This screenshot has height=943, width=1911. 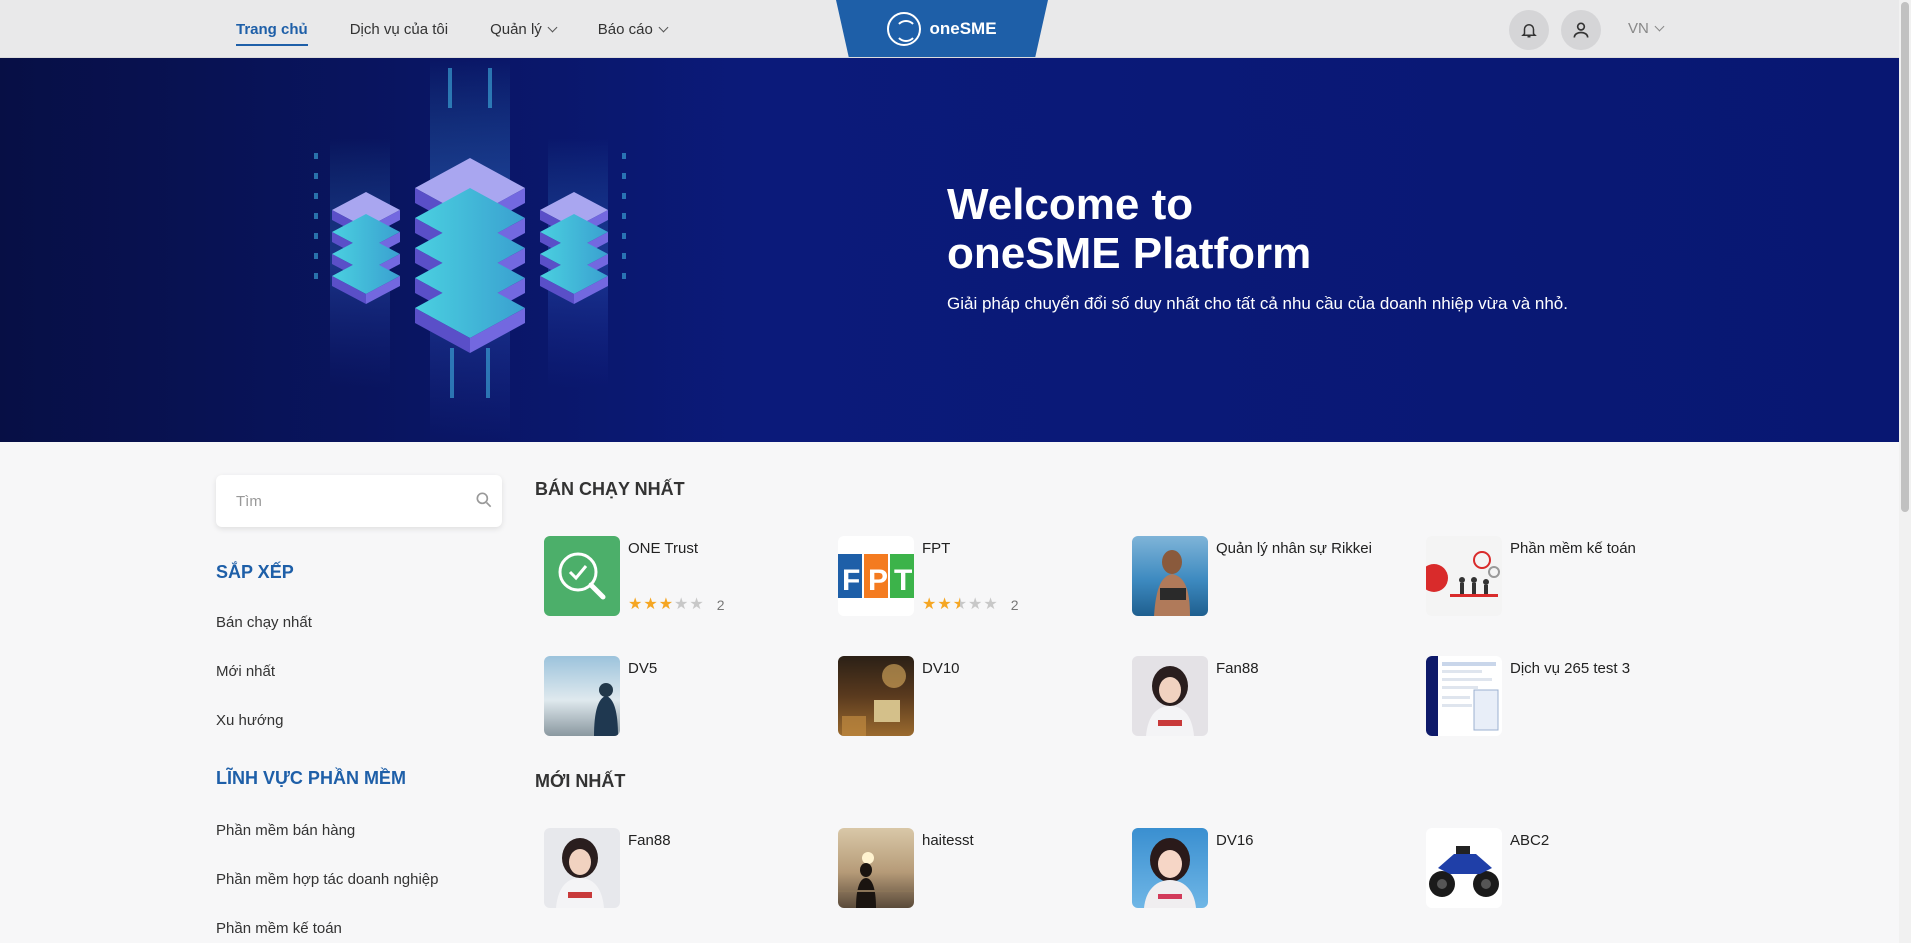 I want to click on scrollbar-thumb, so click(x=1905, y=257).